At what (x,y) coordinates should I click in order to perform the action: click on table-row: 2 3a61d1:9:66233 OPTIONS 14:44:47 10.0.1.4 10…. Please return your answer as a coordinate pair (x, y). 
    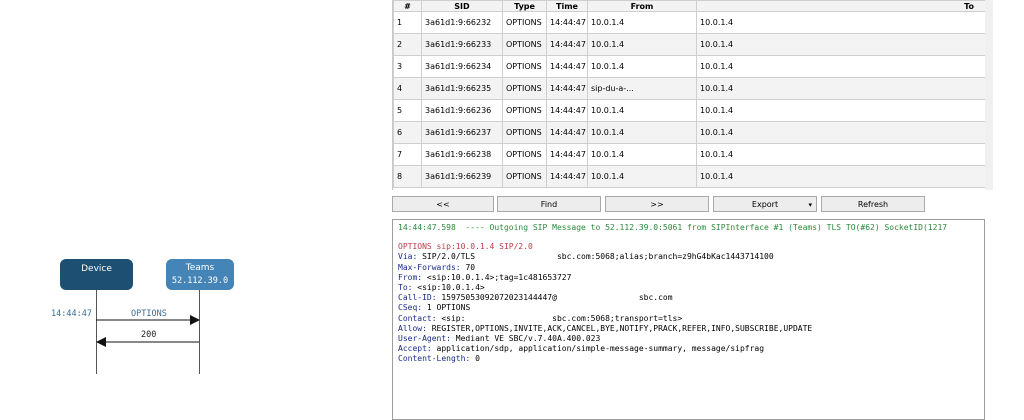
    Looking at the image, I should click on (689, 44).